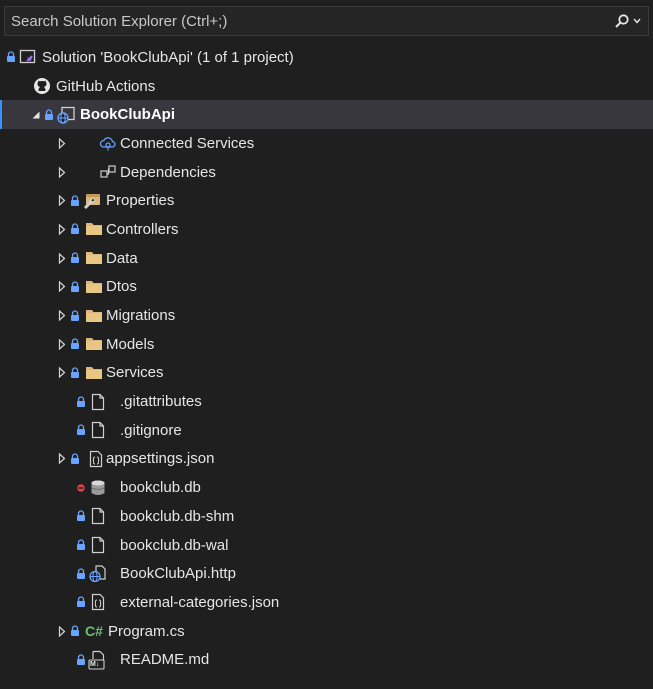 The height and width of the screenshot is (689, 653). Describe the element at coordinates (168, 172) in the screenshot. I see `item-label: Dependencies` at that location.